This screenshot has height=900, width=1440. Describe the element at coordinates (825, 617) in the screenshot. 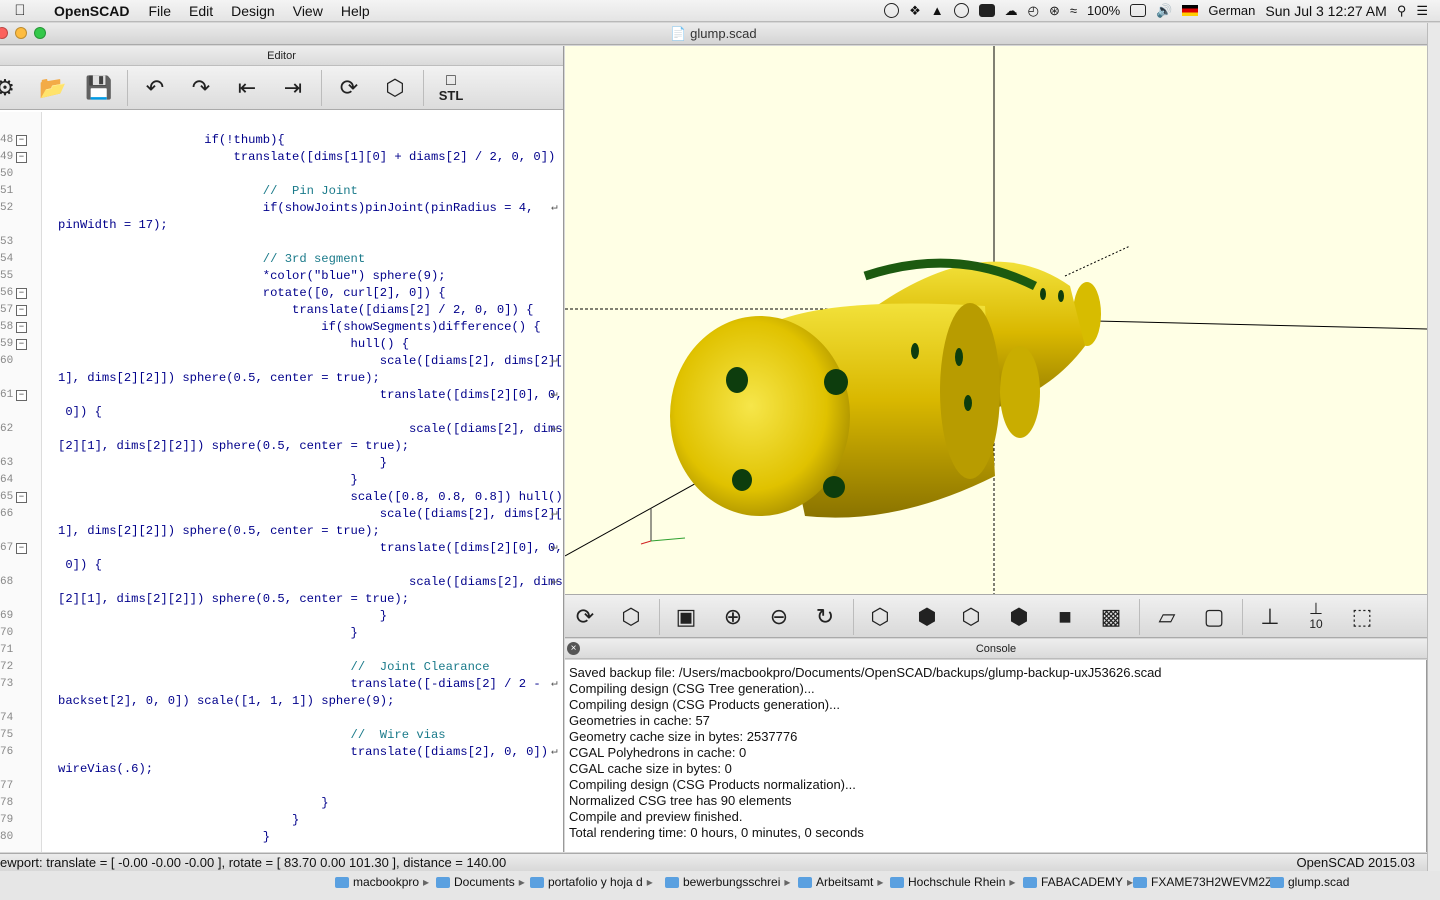

I see `reset-view-icon: ↻` at that location.